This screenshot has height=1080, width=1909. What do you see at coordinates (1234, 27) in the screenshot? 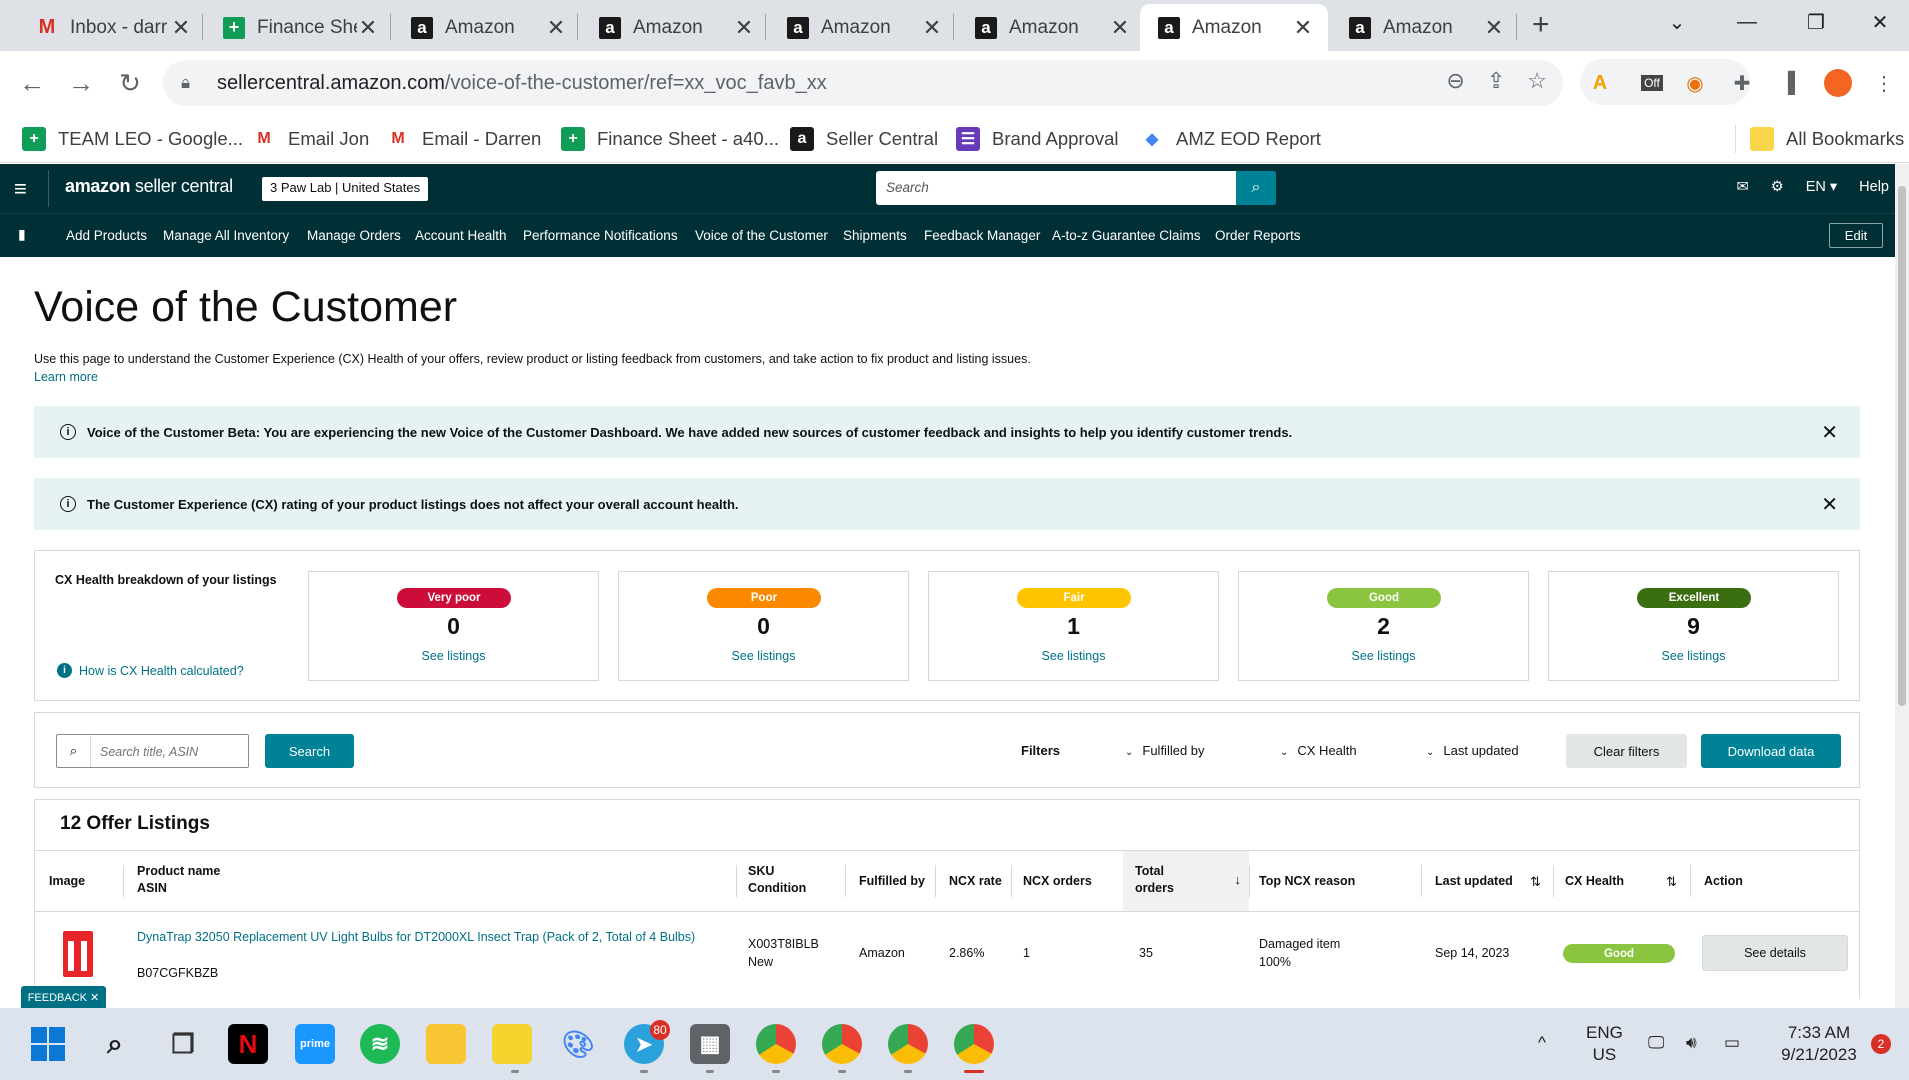
I see `tab-amazon-active: a Amazon ✕` at bounding box center [1234, 27].